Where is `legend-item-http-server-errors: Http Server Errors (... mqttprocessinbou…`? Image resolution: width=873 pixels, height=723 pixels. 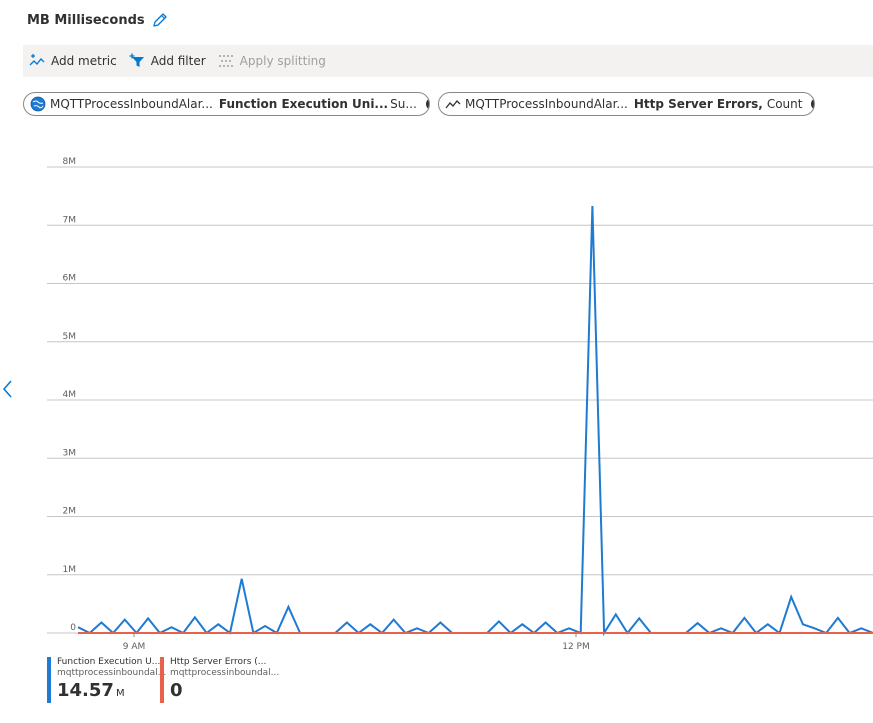
legend-item-http-server-errors: Http Server Errors (... mqttprocessinbou… is located at coordinates (219, 680).